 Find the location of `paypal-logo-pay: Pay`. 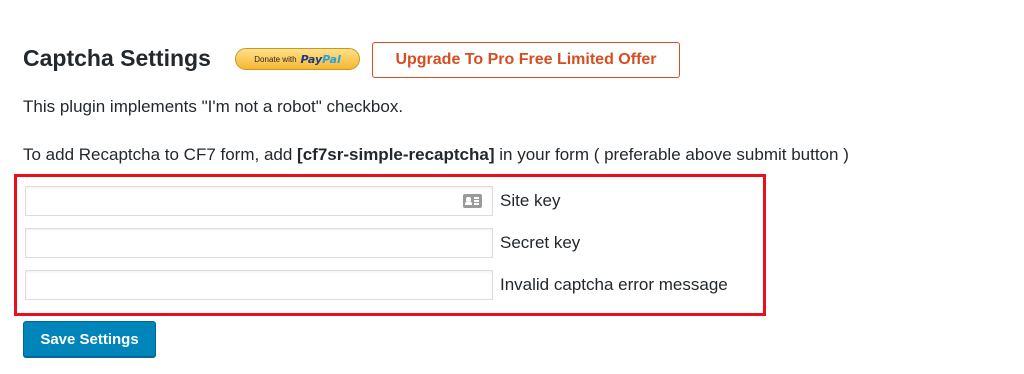

paypal-logo-pay: Pay is located at coordinates (311, 59).